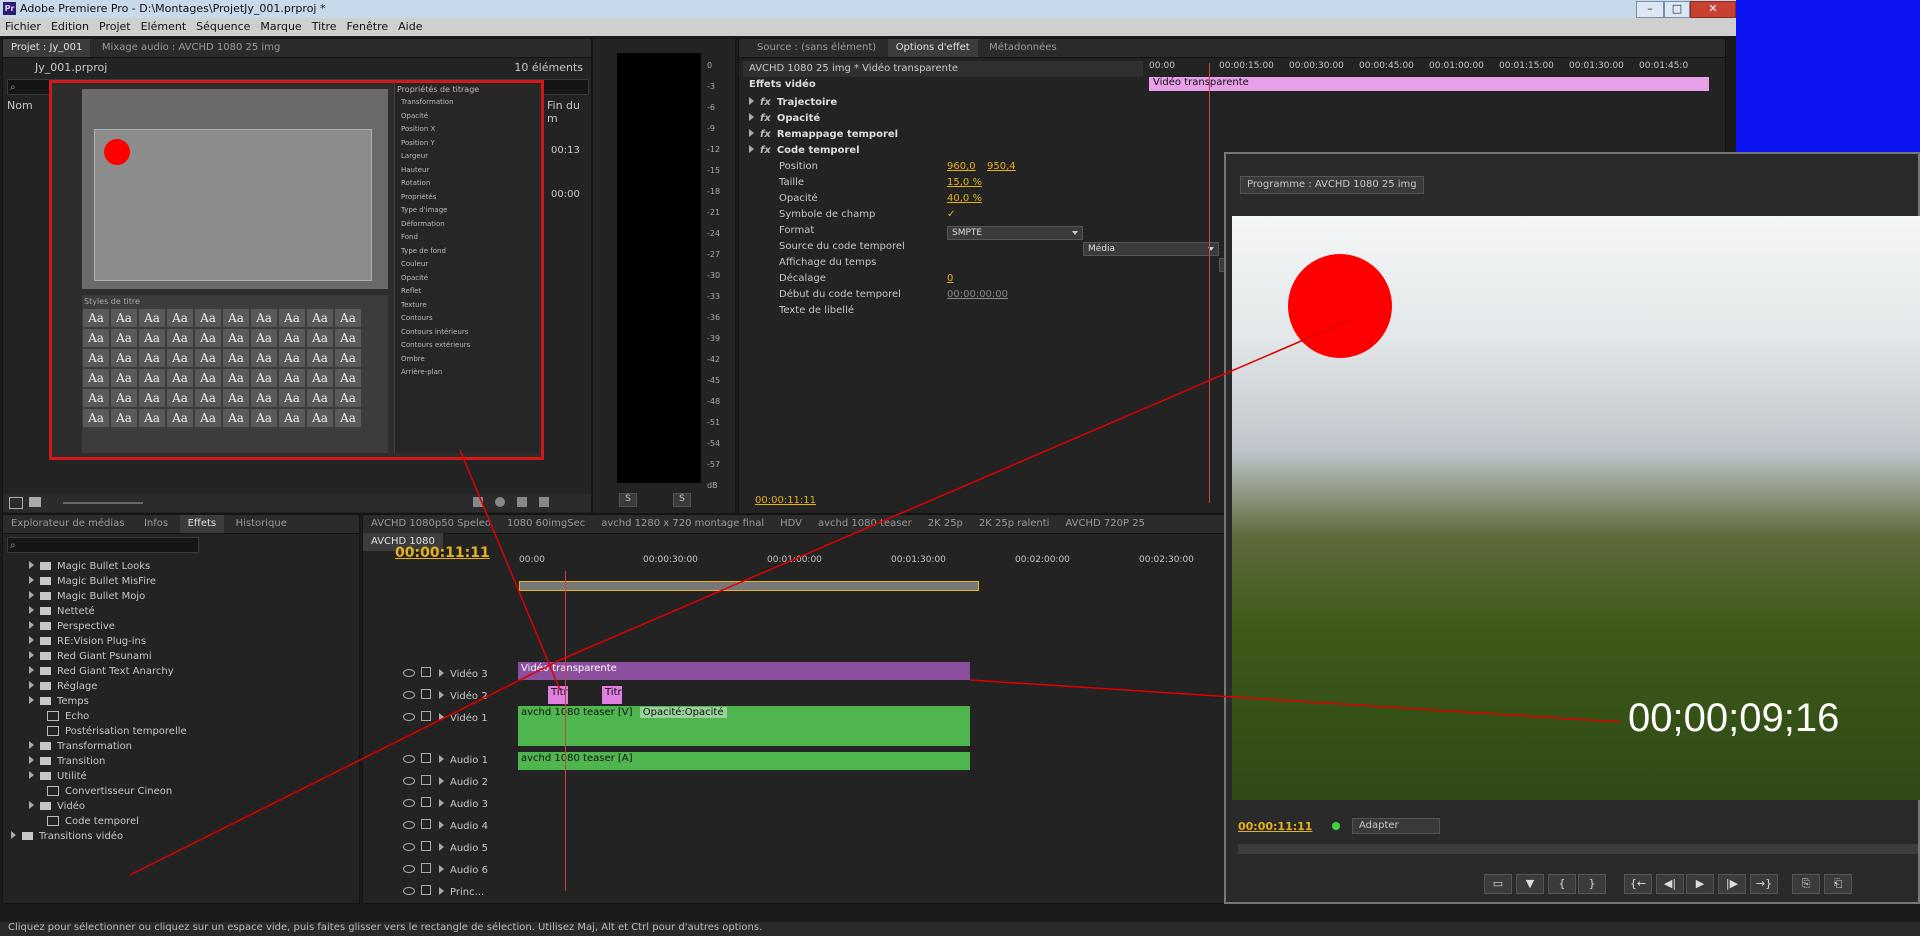  Describe the element at coordinates (345, 767) in the screenshot. I see `arrow-codetemporel` at that location.